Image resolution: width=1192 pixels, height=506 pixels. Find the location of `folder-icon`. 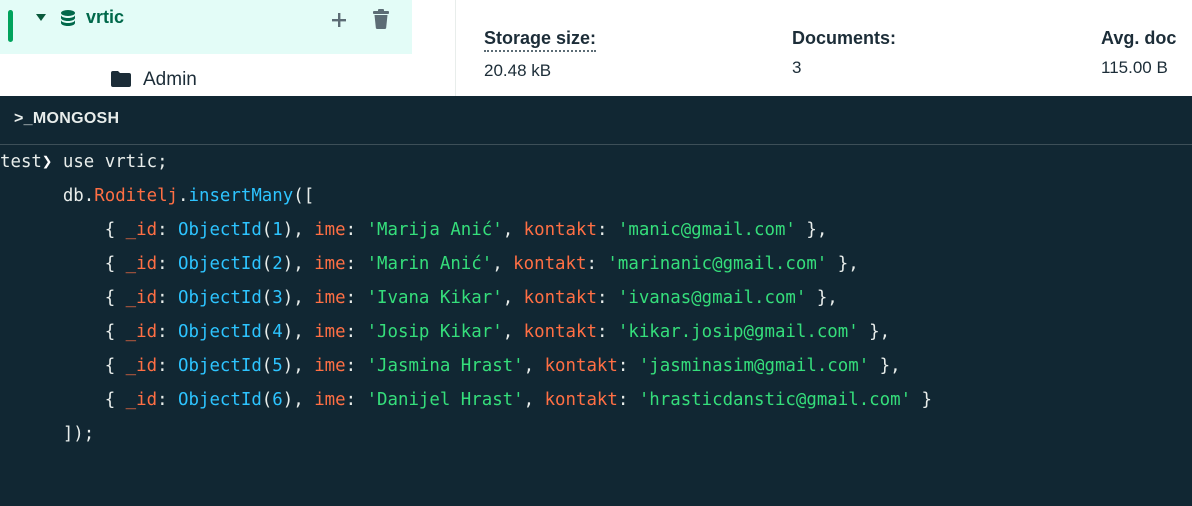

folder-icon is located at coordinates (121, 79).